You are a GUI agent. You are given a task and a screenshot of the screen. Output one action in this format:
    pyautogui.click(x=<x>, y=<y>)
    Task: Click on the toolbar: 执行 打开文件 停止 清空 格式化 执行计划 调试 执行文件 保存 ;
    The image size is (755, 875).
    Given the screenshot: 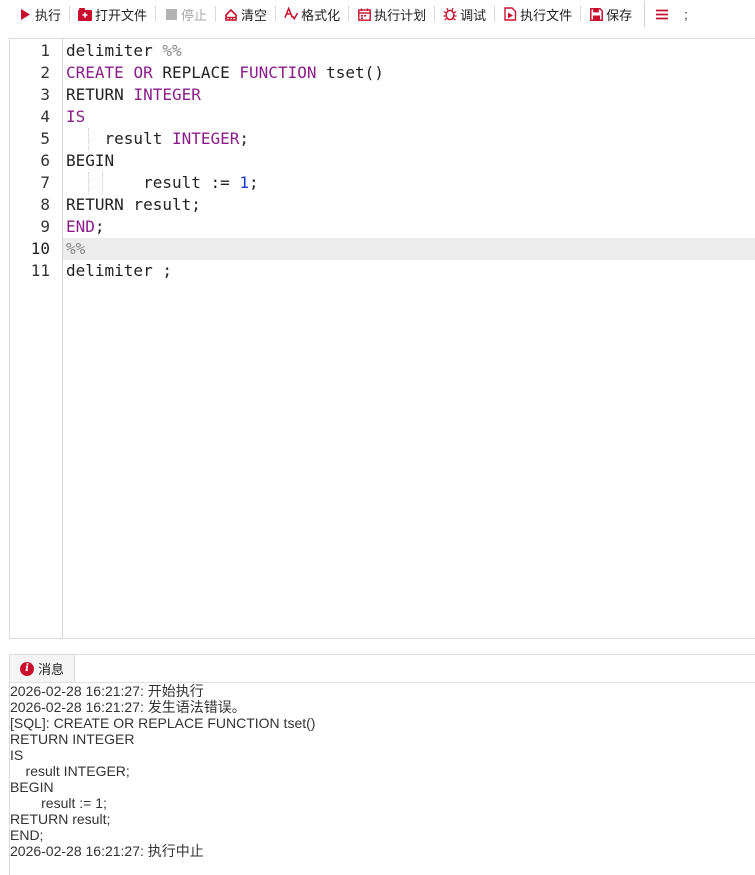 What is the action you would take?
    pyautogui.click(x=377, y=14)
    